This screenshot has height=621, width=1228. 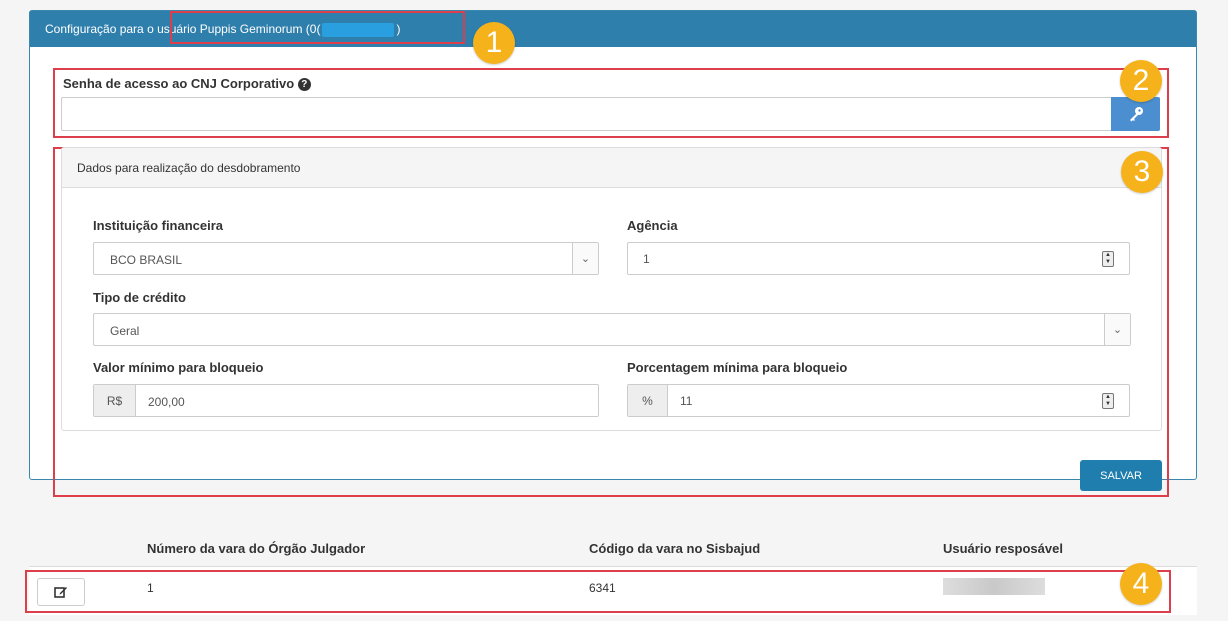 I want to click on credit-type-value: Geral, so click(x=125, y=331).